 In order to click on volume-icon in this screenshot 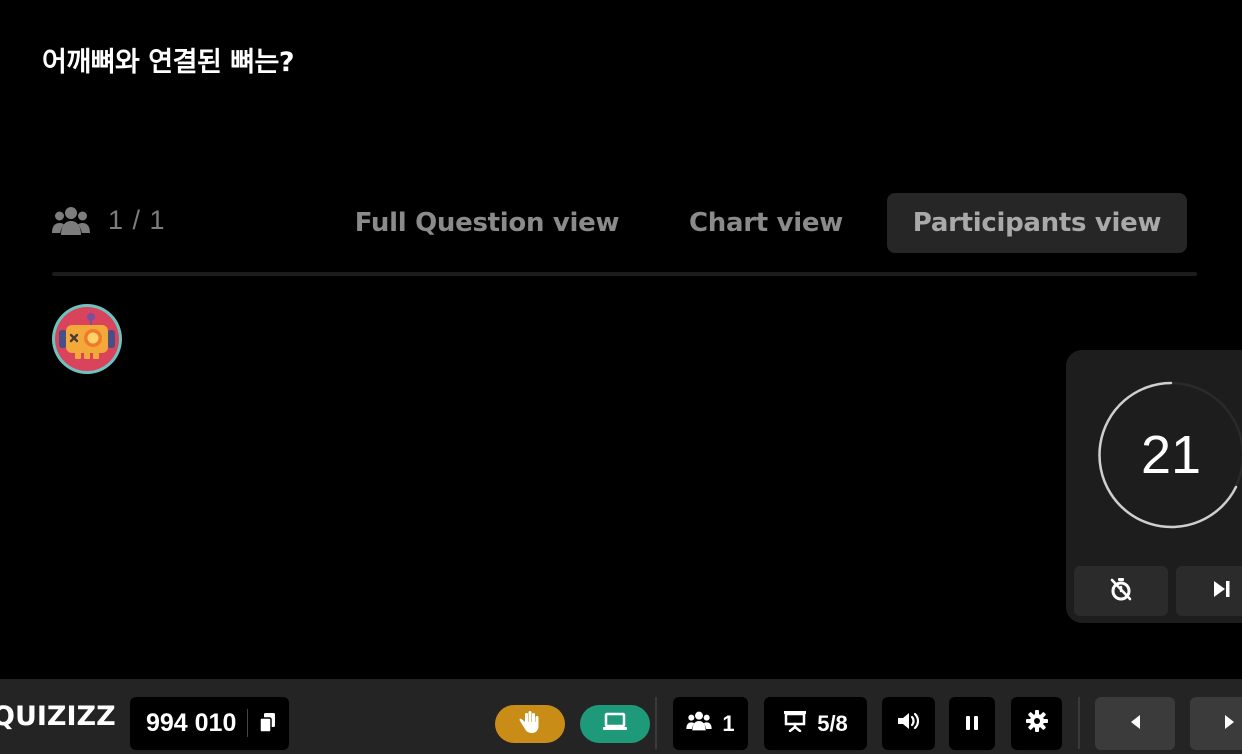, I will do `click(909, 724)`.